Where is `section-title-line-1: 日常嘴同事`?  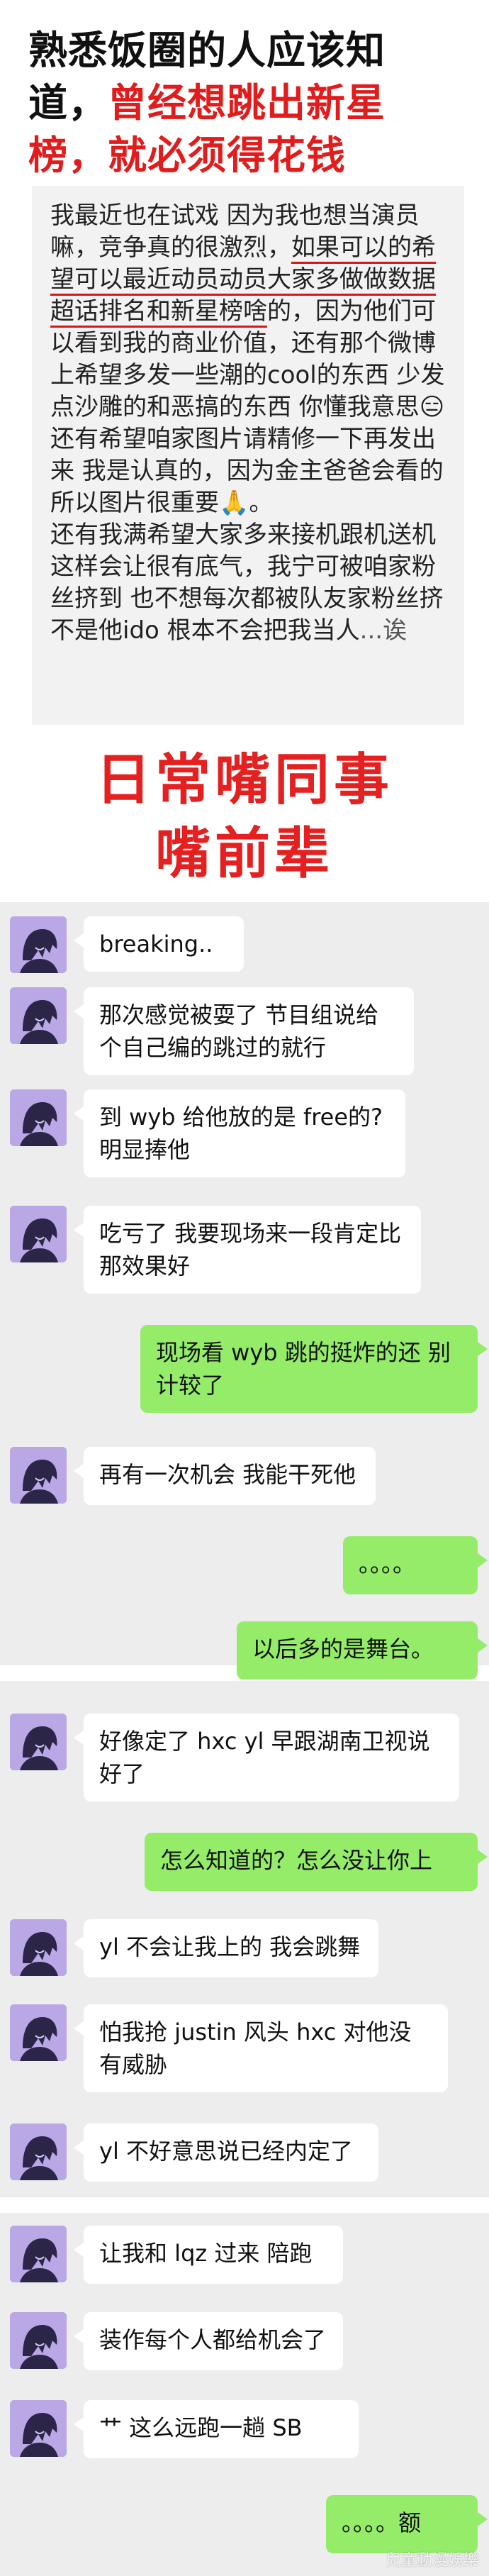
section-title-line-1: 日常嘴同事 is located at coordinates (244, 780).